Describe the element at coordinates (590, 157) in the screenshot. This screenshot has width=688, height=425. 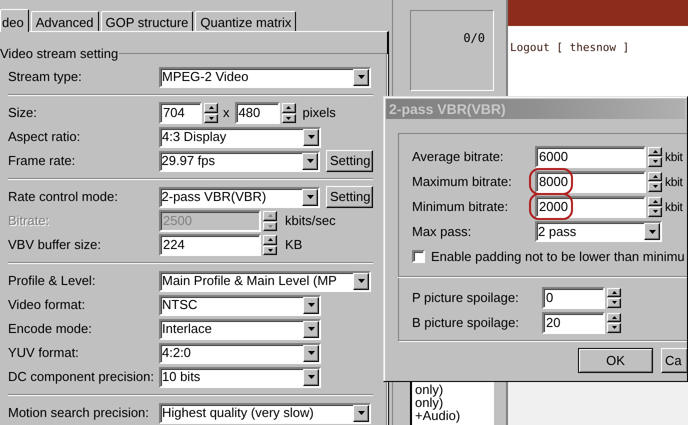
I see `number-field: 6000` at that location.